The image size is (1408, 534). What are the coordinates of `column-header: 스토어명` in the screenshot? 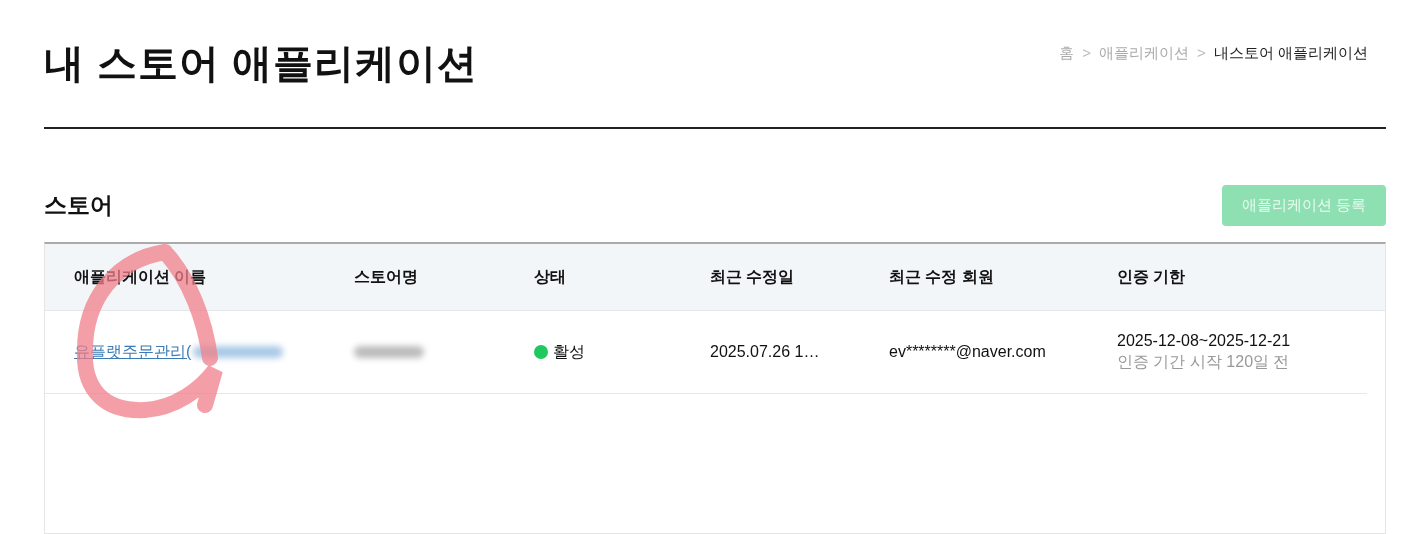 It's located at (386, 276).